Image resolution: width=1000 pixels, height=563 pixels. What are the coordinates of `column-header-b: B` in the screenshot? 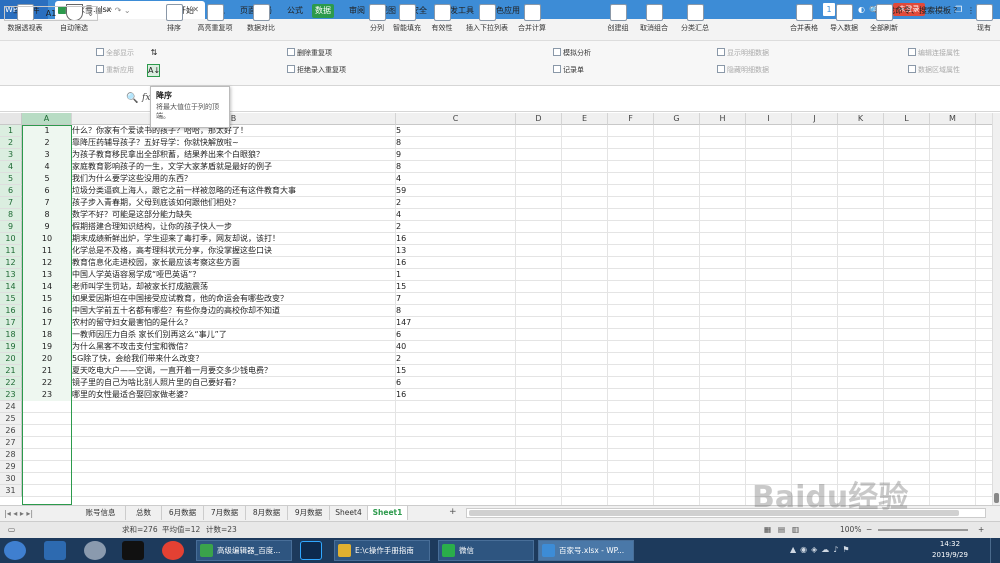 It's located at (234, 119).